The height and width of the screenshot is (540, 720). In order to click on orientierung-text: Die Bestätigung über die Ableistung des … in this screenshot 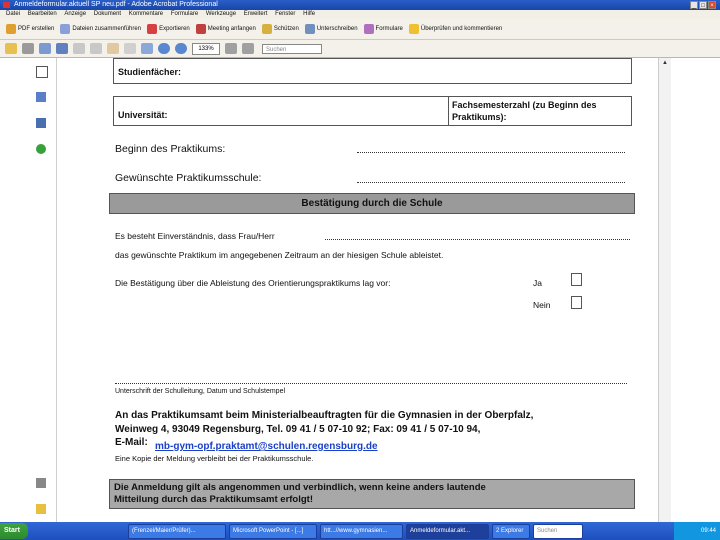, I will do `click(253, 283)`.